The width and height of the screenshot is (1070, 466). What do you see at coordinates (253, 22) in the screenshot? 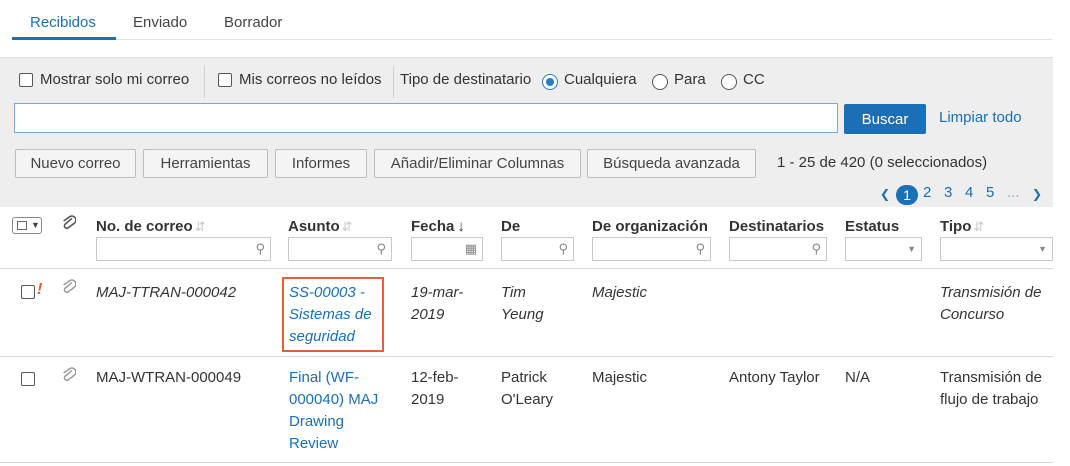
I see `tab-borrador: Borrador` at bounding box center [253, 22].